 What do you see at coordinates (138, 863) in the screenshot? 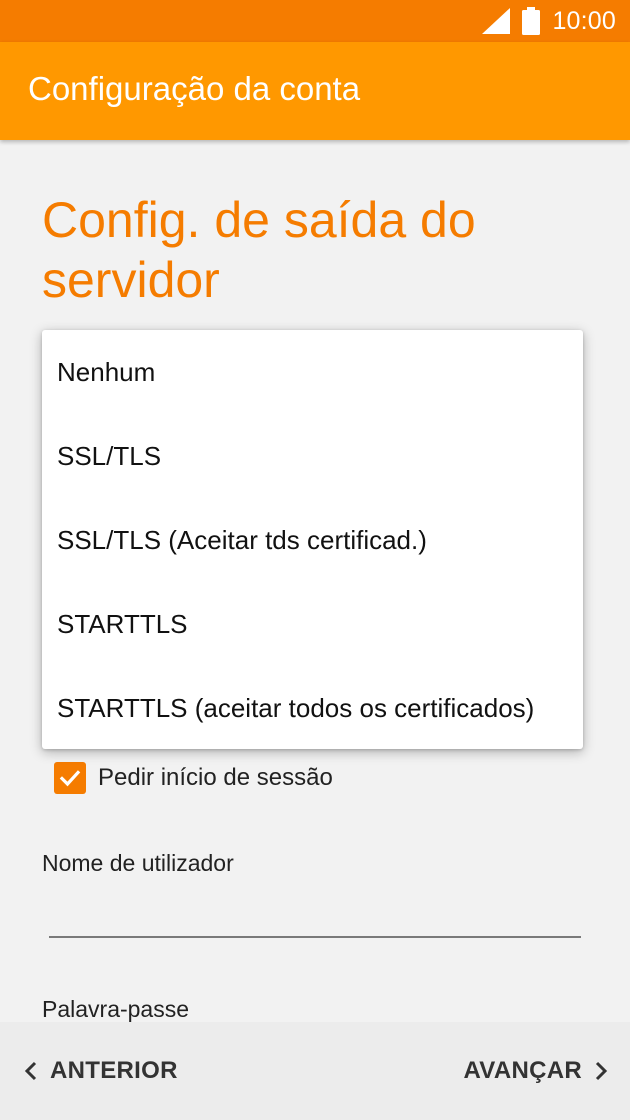
I see `username-label: Nome de utilizador` at bounding box center [138, 863].